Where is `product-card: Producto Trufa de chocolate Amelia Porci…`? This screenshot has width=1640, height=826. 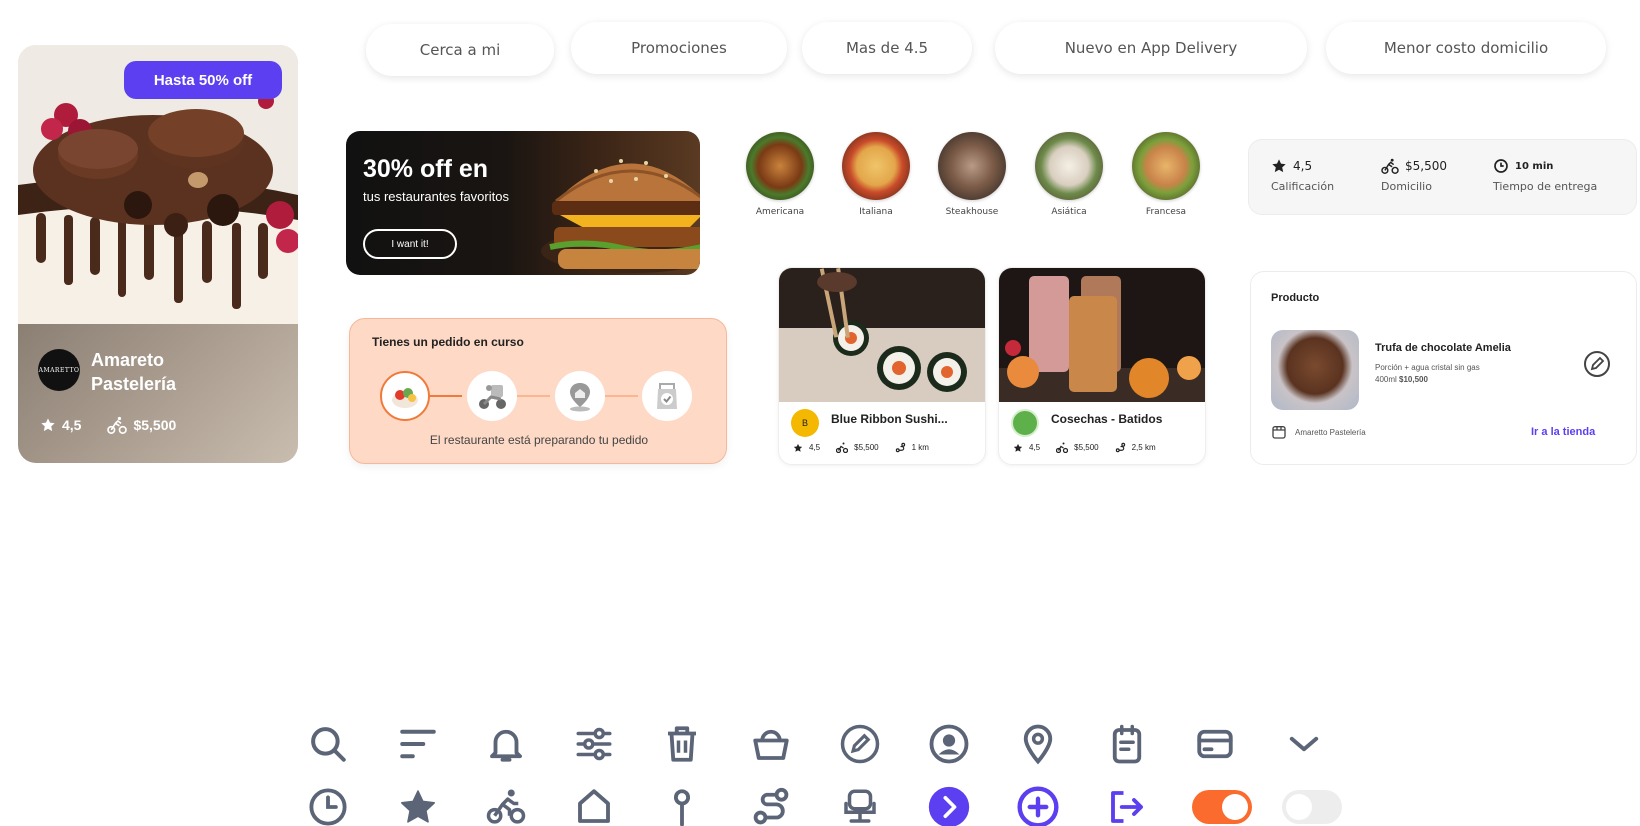
product-card: Producto Trufa de chocolate Amelia Porci… is located at coordinates (1443, 368).